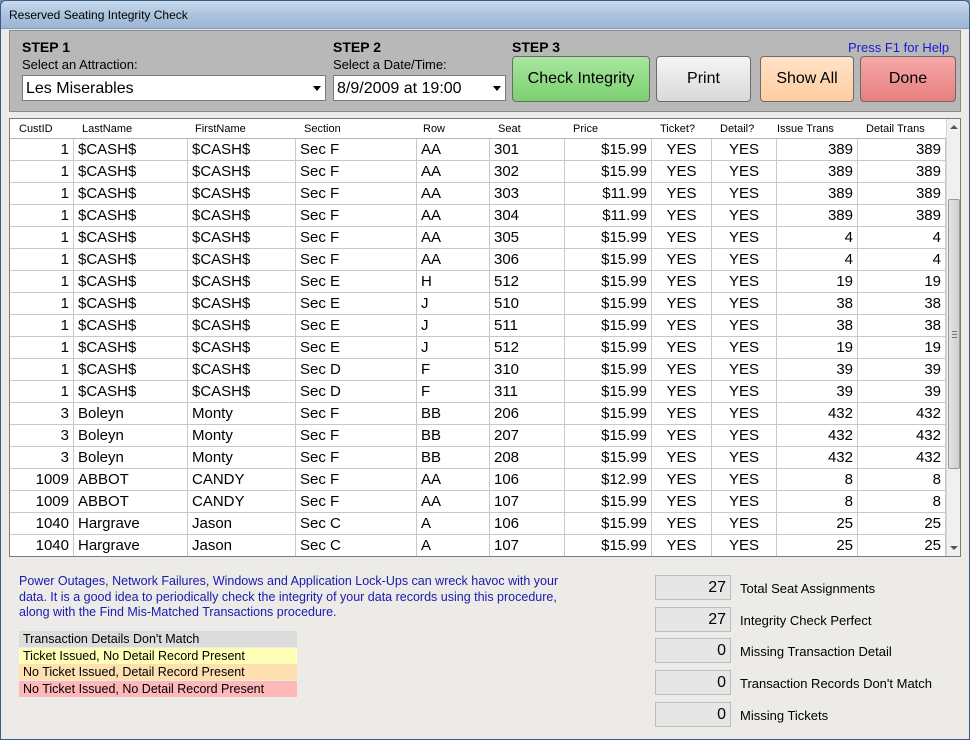  I want to click on table-cell: Monty, so click(242, 458).